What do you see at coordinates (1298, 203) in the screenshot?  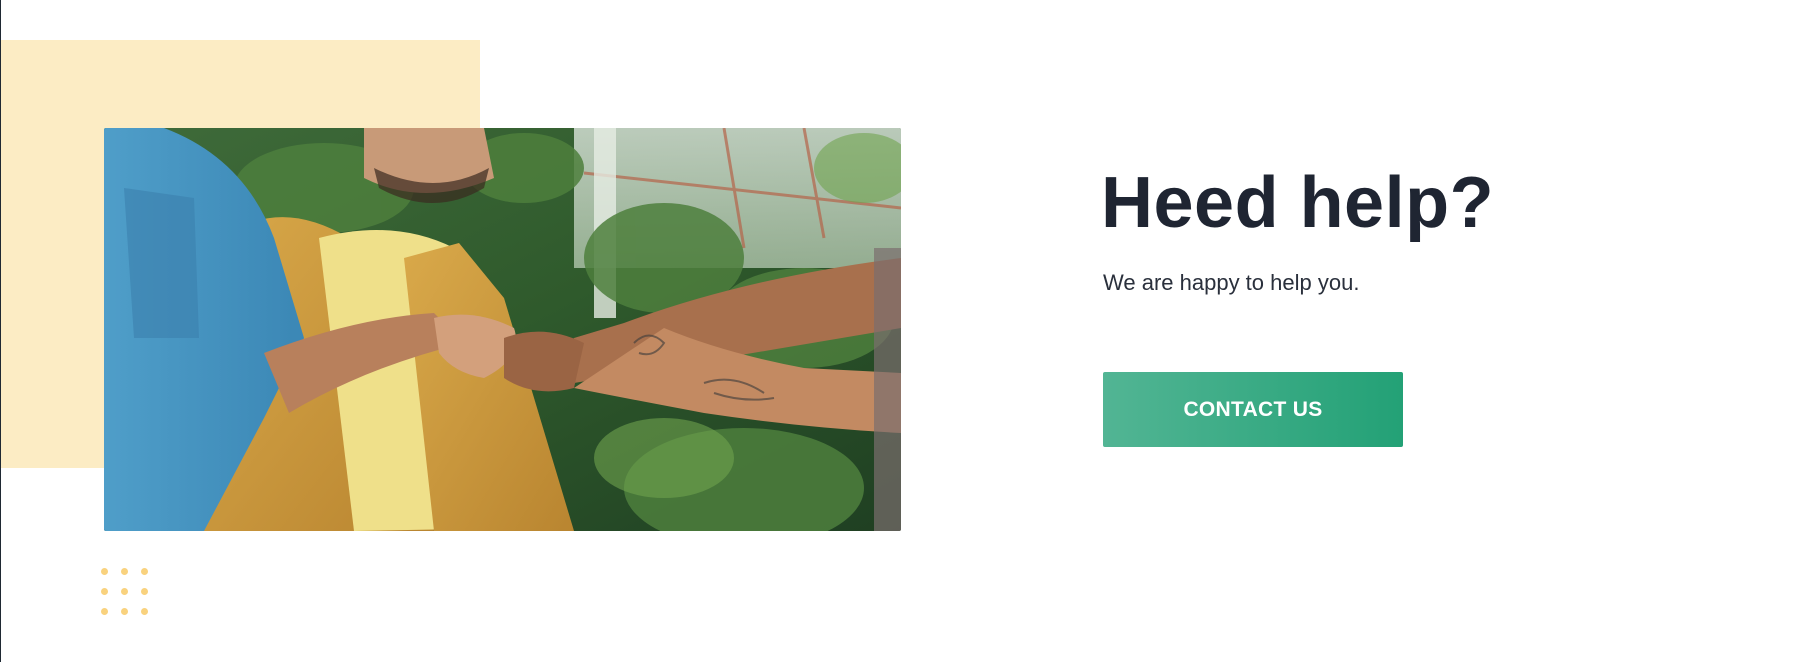 I see `page-title: Heed help?` at bounding box center [1298, 203].